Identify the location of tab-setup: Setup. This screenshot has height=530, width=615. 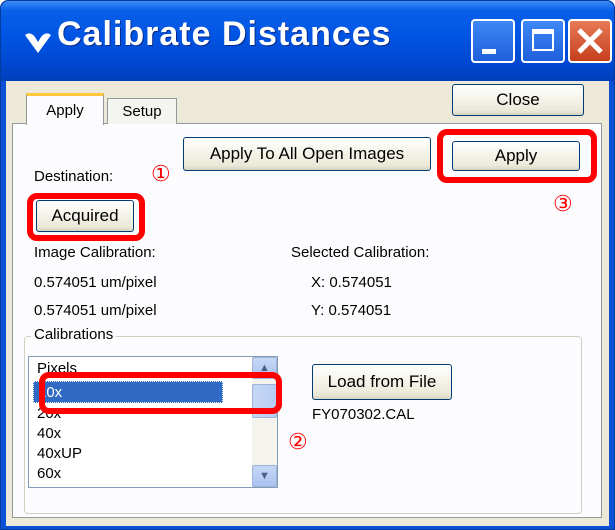
(142, 111).